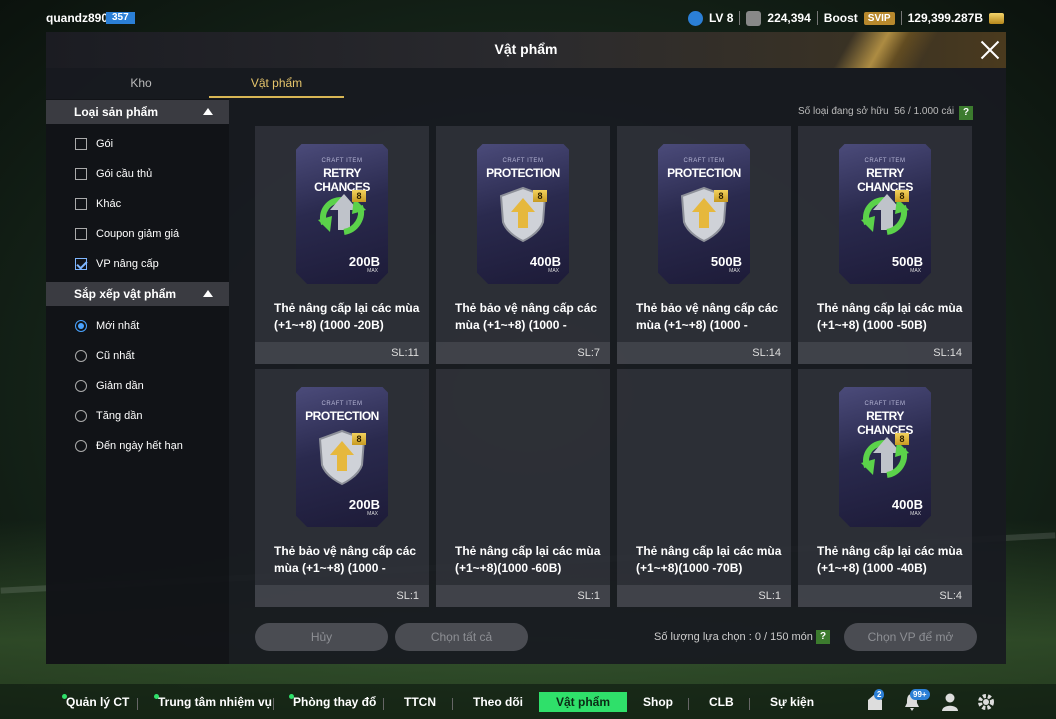 This screenshot has height=719, width=1056. What do you see at coordinates (342, 214) in the screenshot?
I see `craft-item-pack: CRAFT ITEM RETRY CHANCES 8 200B MAX` at bounding box center [342, 214].